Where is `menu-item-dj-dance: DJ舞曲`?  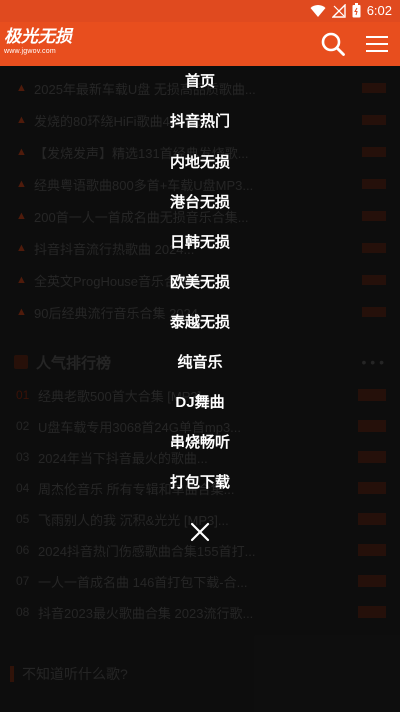 menu-item-dj-dance: DJ舞曲 is located at coordinates (200, 403).